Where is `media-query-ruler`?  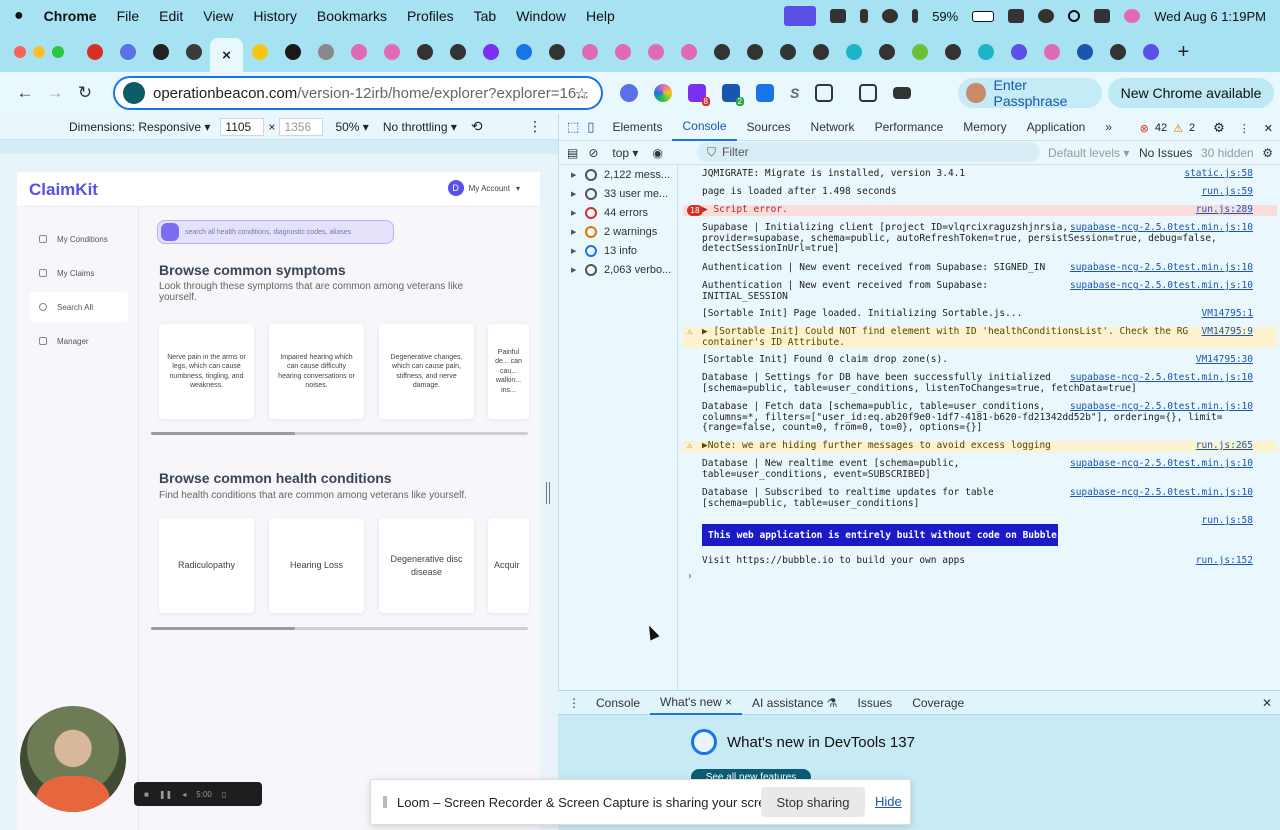 media-query-ruler is located at coordinates (279, 147).